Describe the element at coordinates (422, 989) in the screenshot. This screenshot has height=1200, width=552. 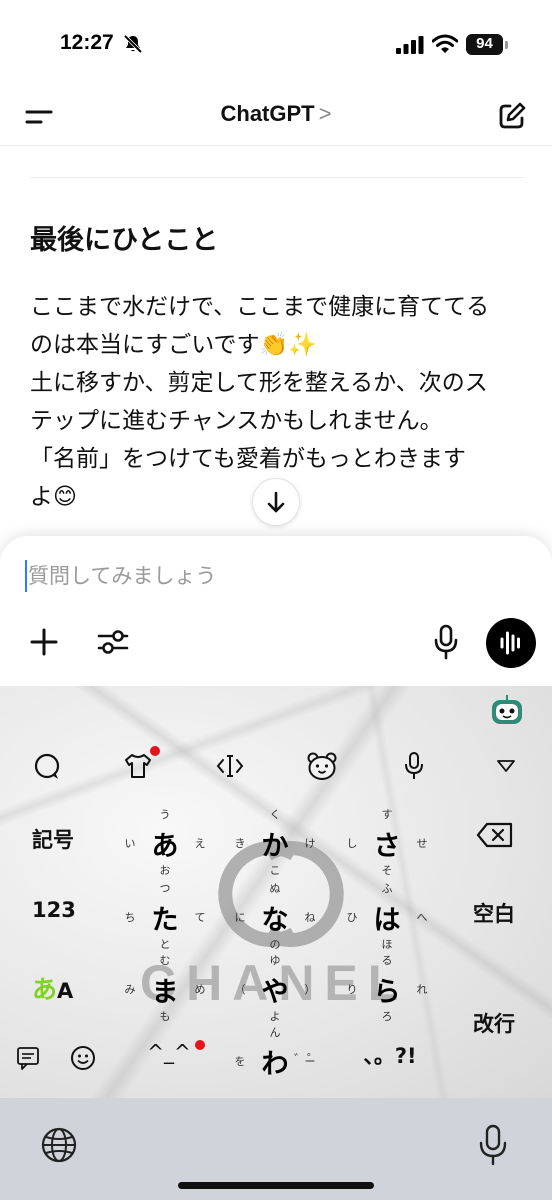
I see `flick-right-label: れ` at that location.